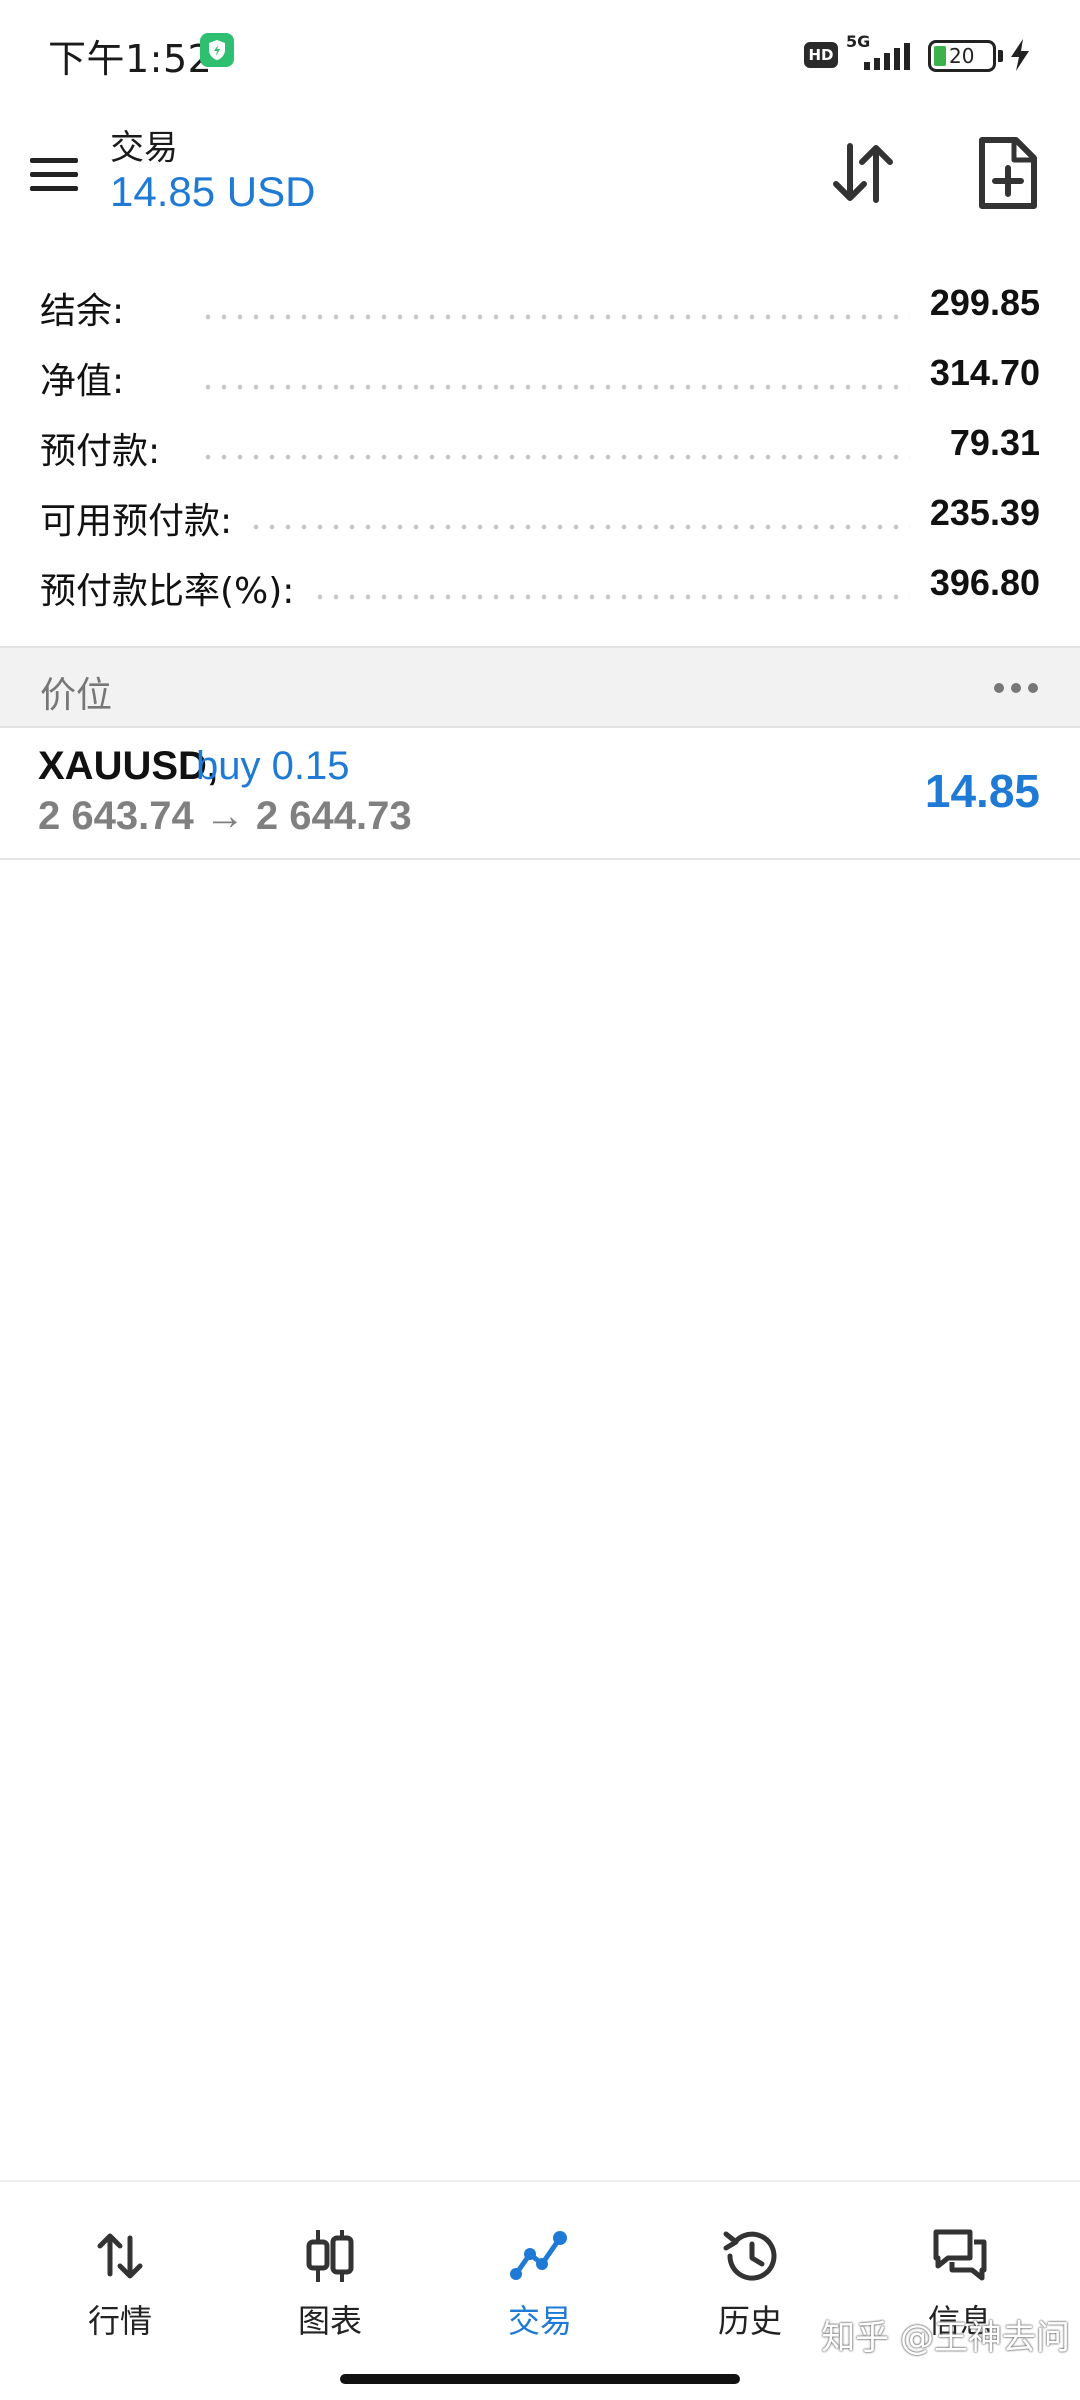 This screenshot has width=1080, height=2400. Describe the element at coordinates (540, 517) in the screenshot. I see `summary-row-free-margin: 可用预付款: 235.39` at that location.